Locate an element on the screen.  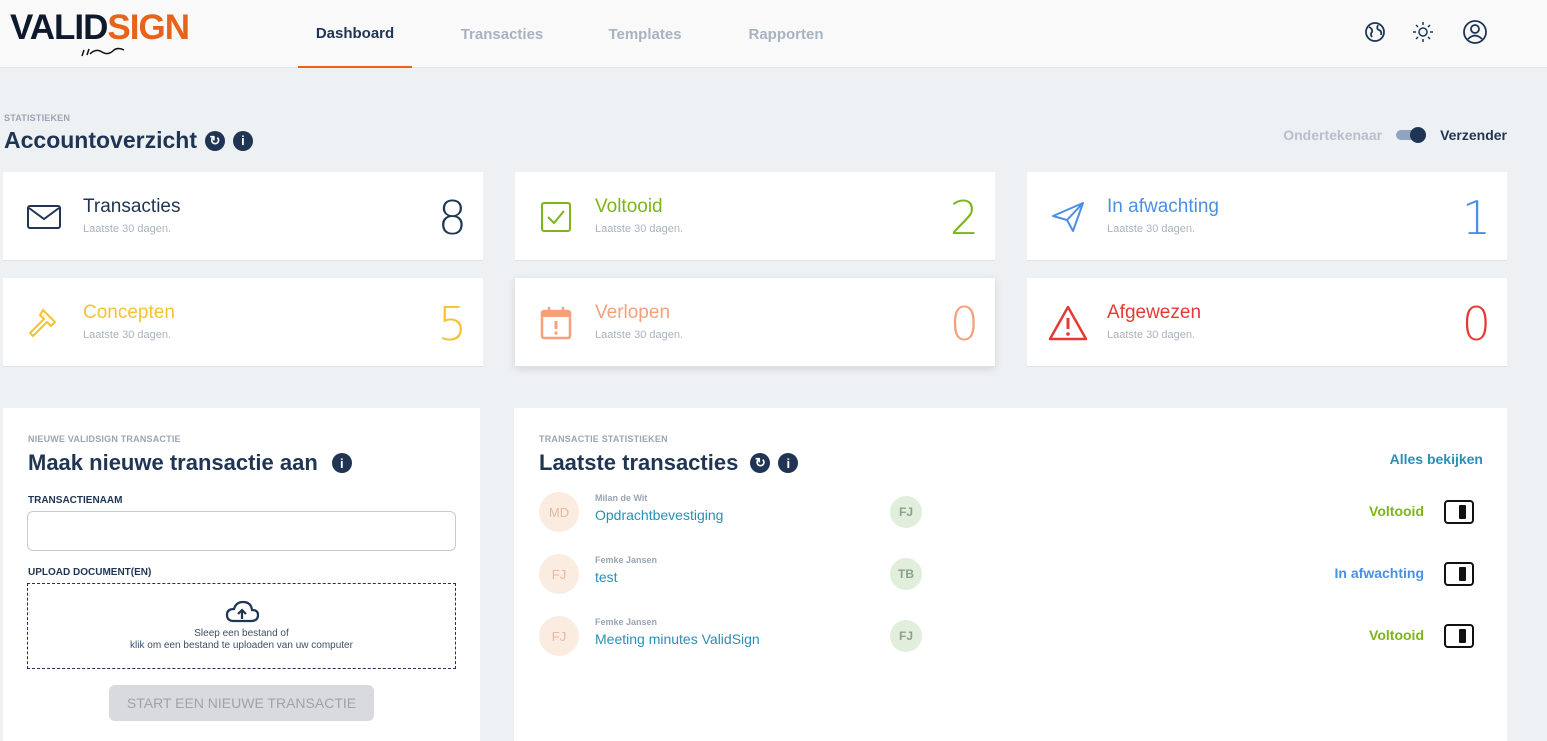
upload-label: UPLOAD DOCUMENT(EN) is located at coordinates (90, 572).